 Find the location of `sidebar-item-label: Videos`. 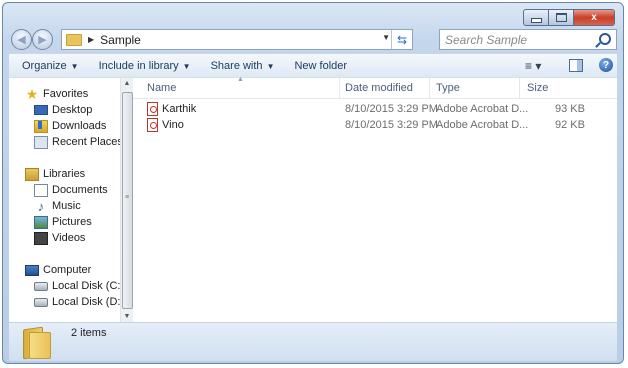

sidebar-item-label: Videos is located at coordinates (69, 238).